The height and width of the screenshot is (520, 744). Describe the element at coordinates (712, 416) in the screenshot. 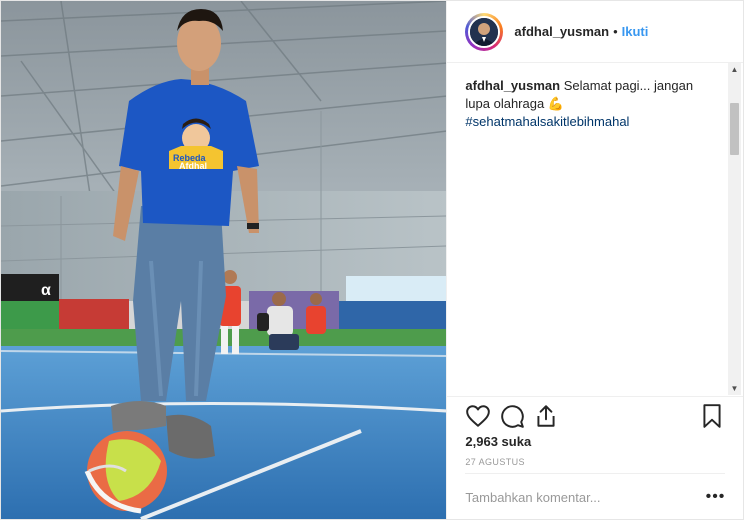

I see `bookmark-icon` at that location.